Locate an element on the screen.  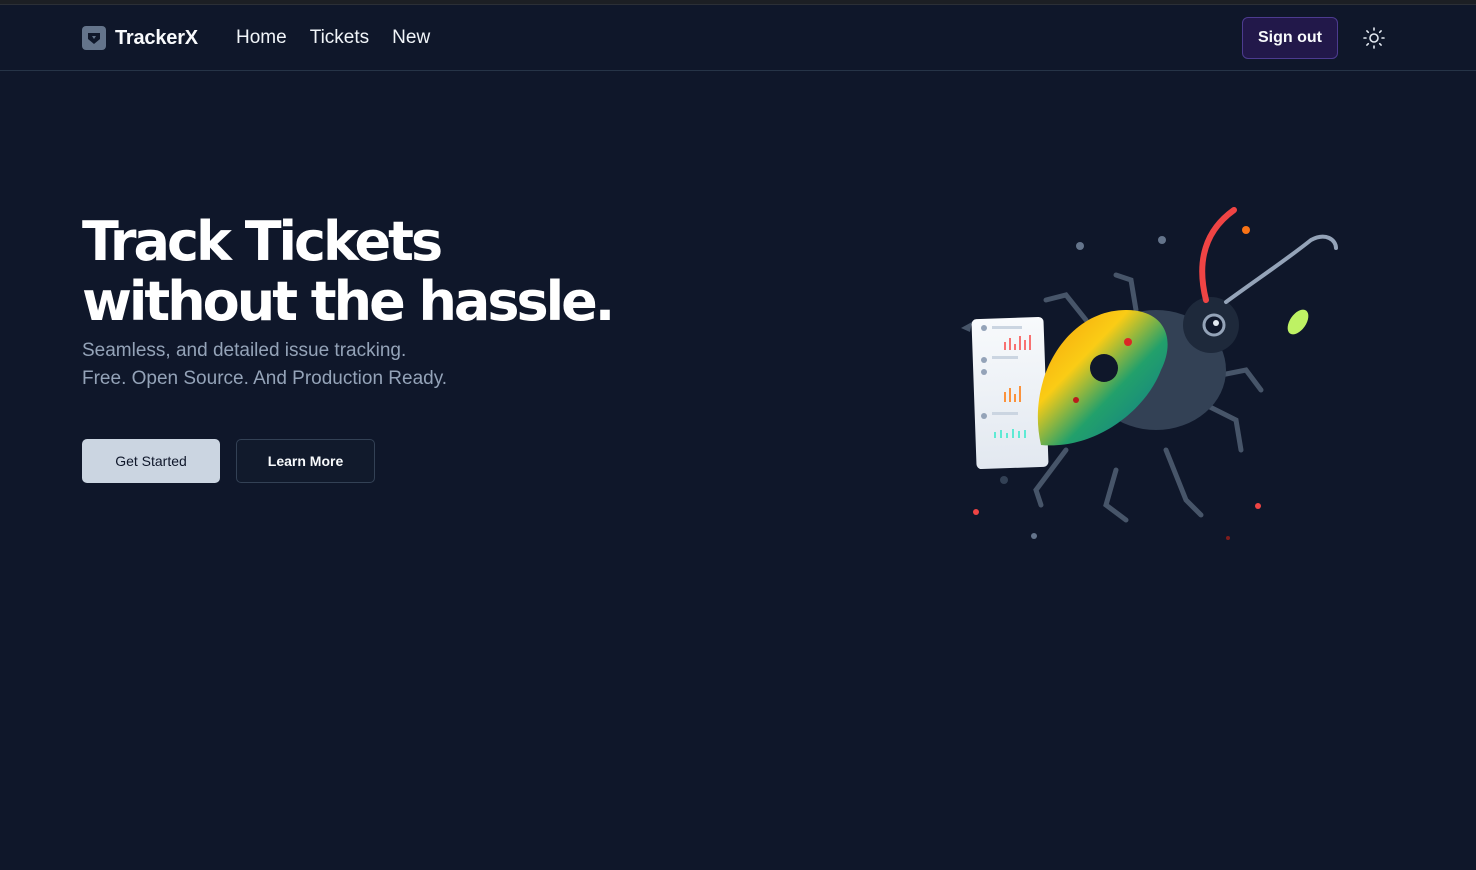
nav-home: Home is located at coordinates (261, 38).